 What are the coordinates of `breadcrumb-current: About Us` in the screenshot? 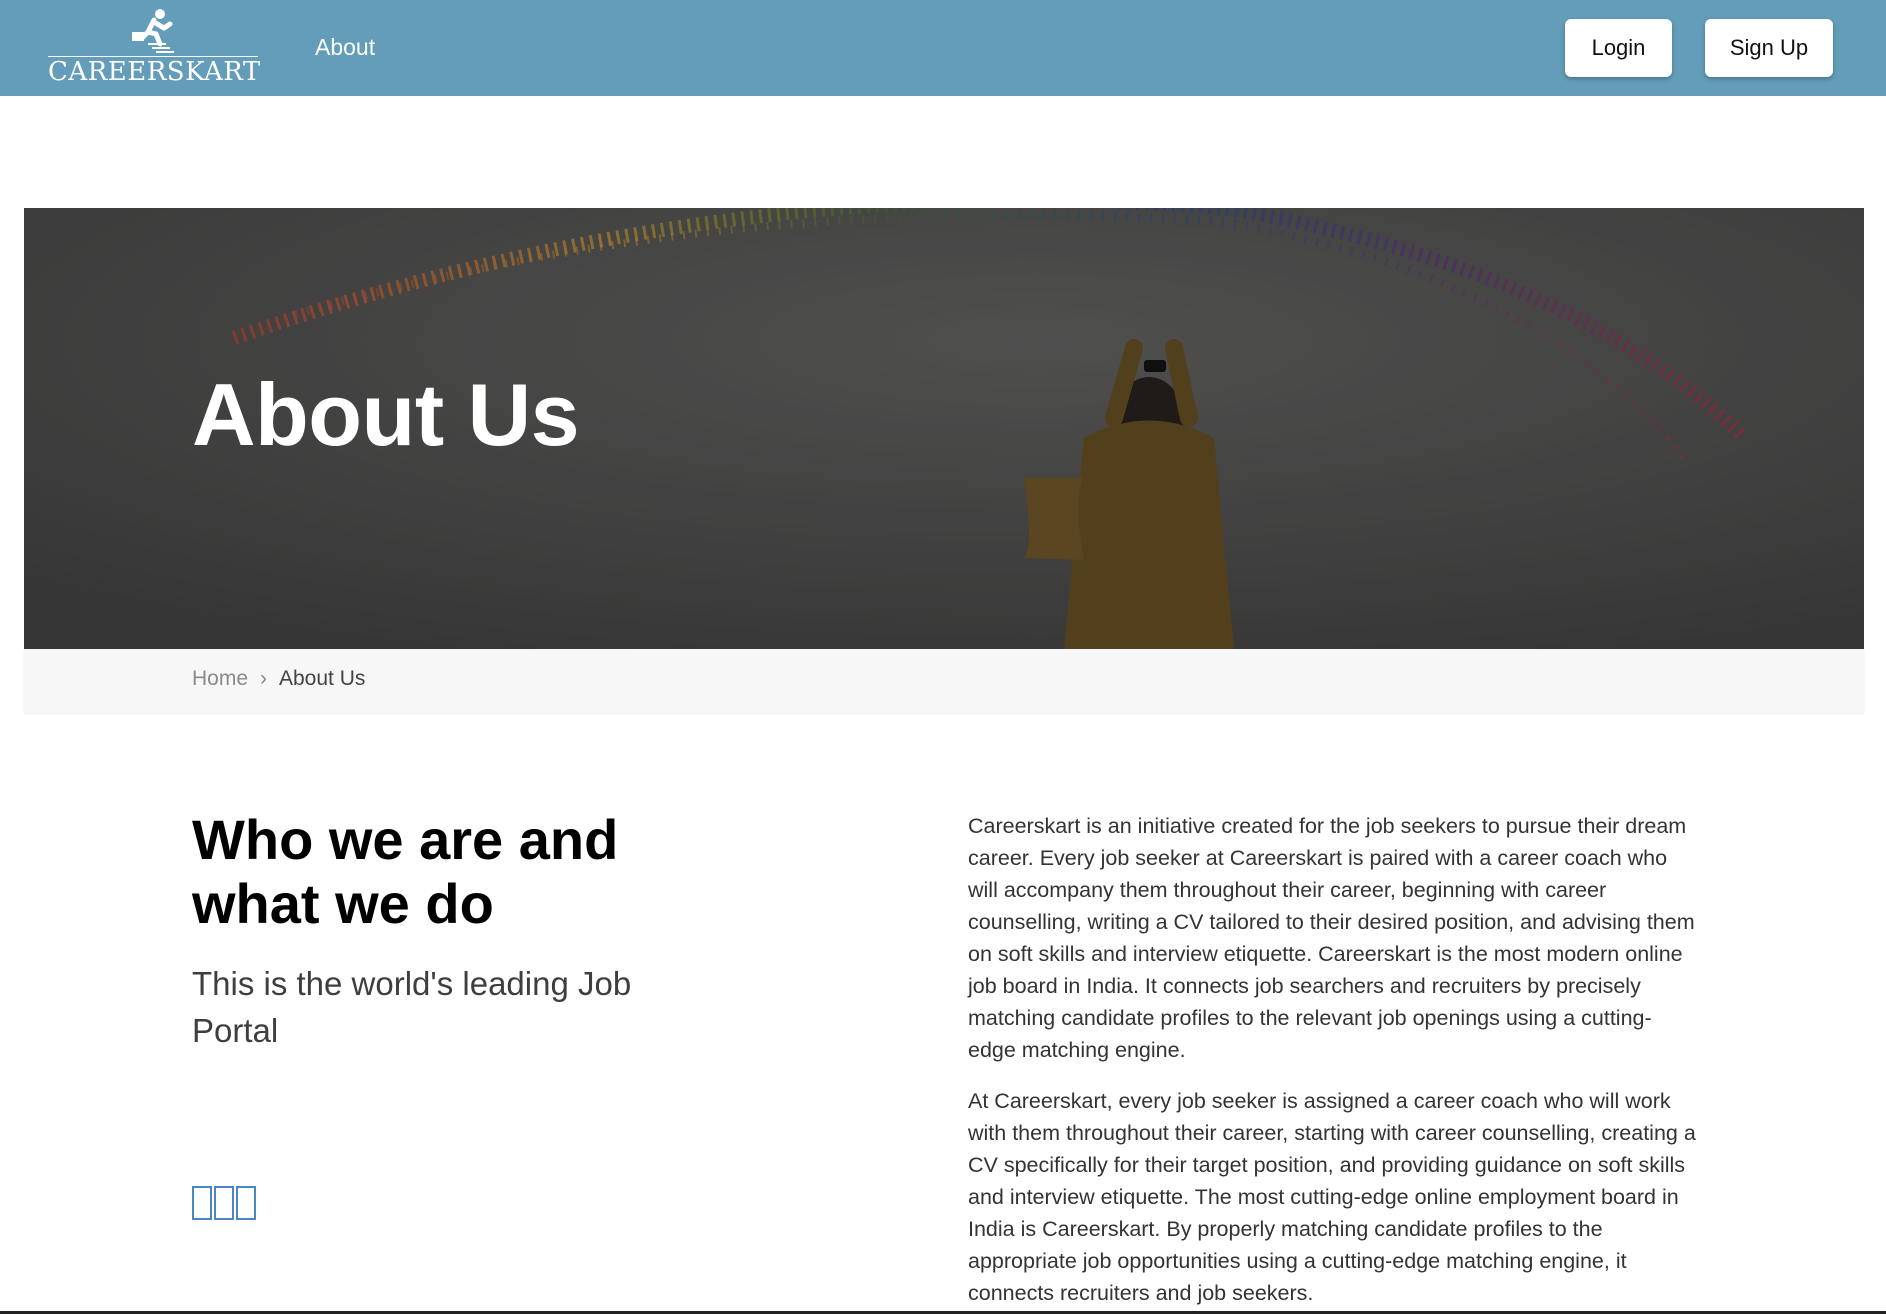 It's located at (322, 678).